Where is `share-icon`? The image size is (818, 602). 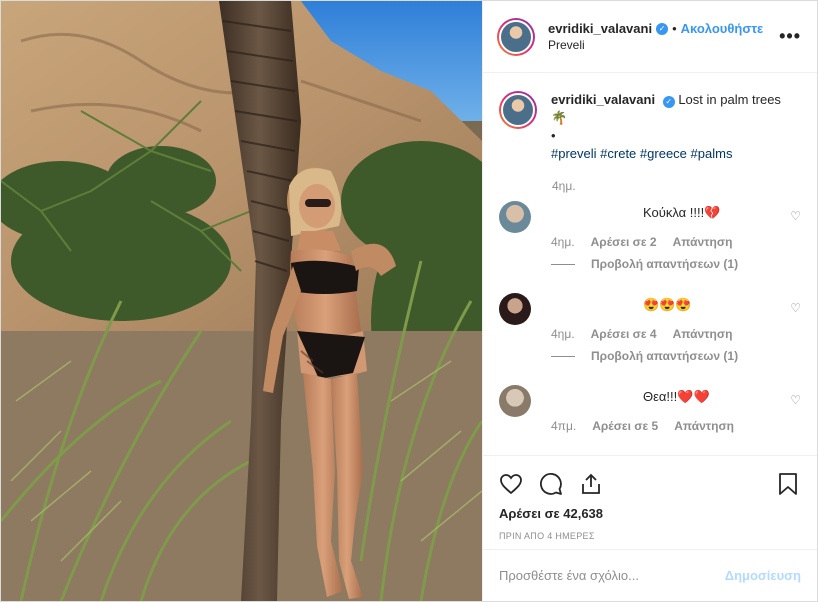
share-icon is located at coordinates (599, 484).